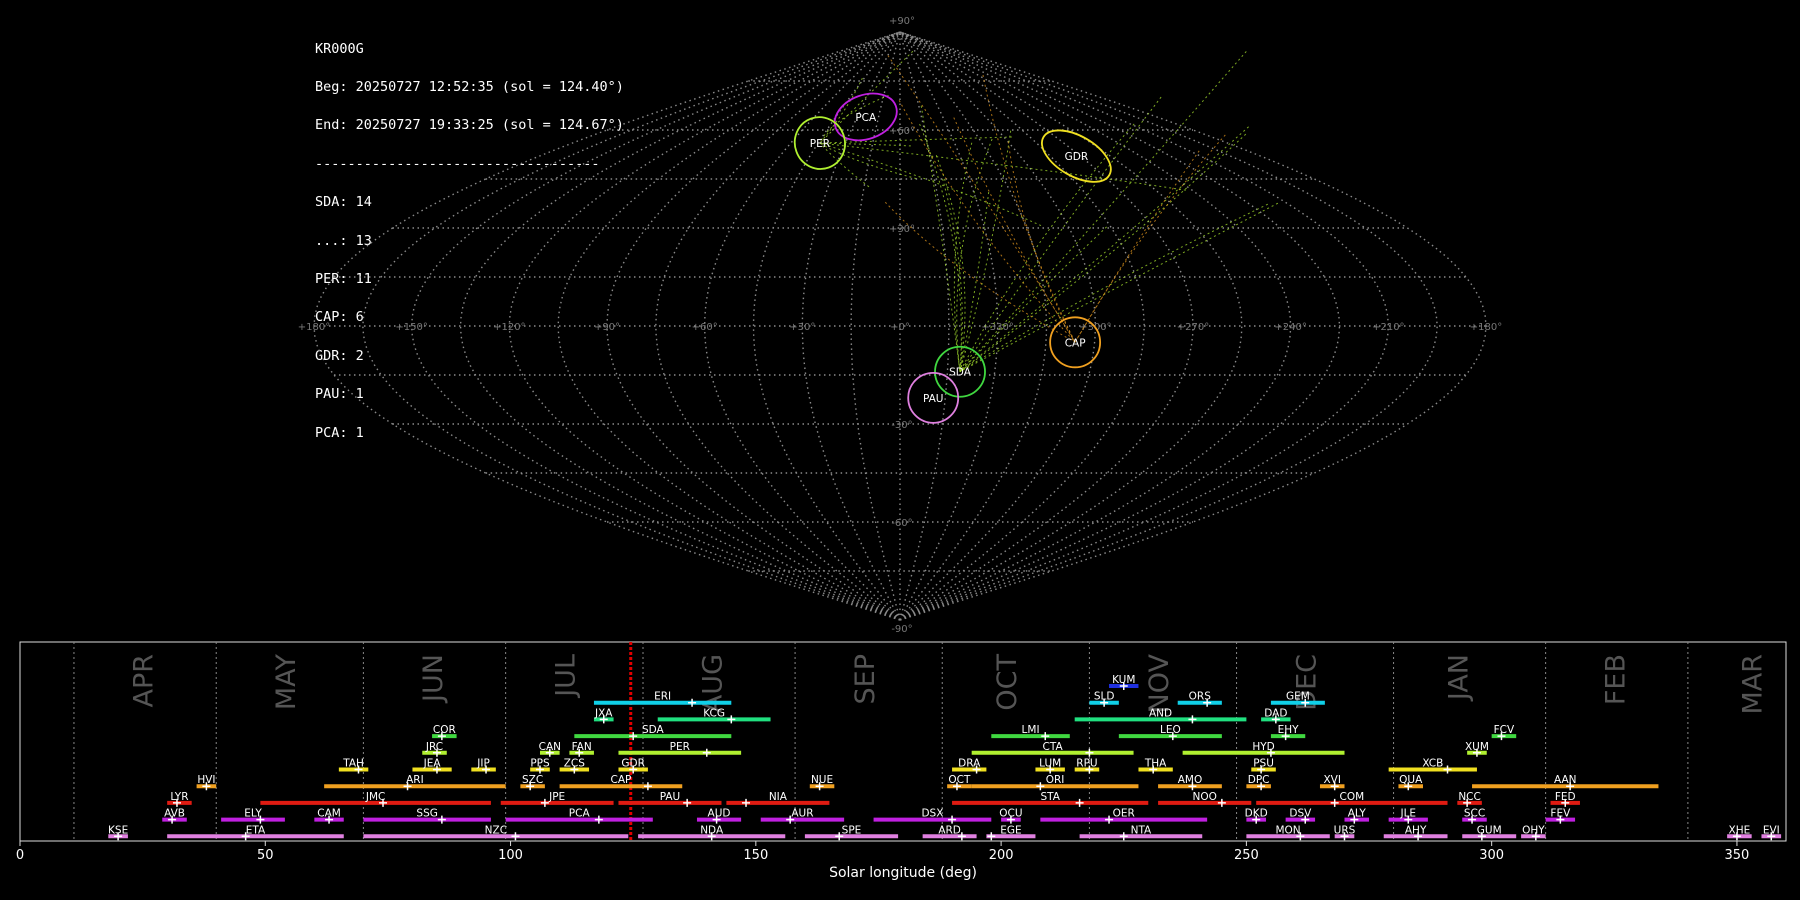 Image resolution: width=1800 pixels, height=900 pixels. Describe the element at coordinates (1246, 855) in the screenshot. I see `x-tick-label: 250` at that location.